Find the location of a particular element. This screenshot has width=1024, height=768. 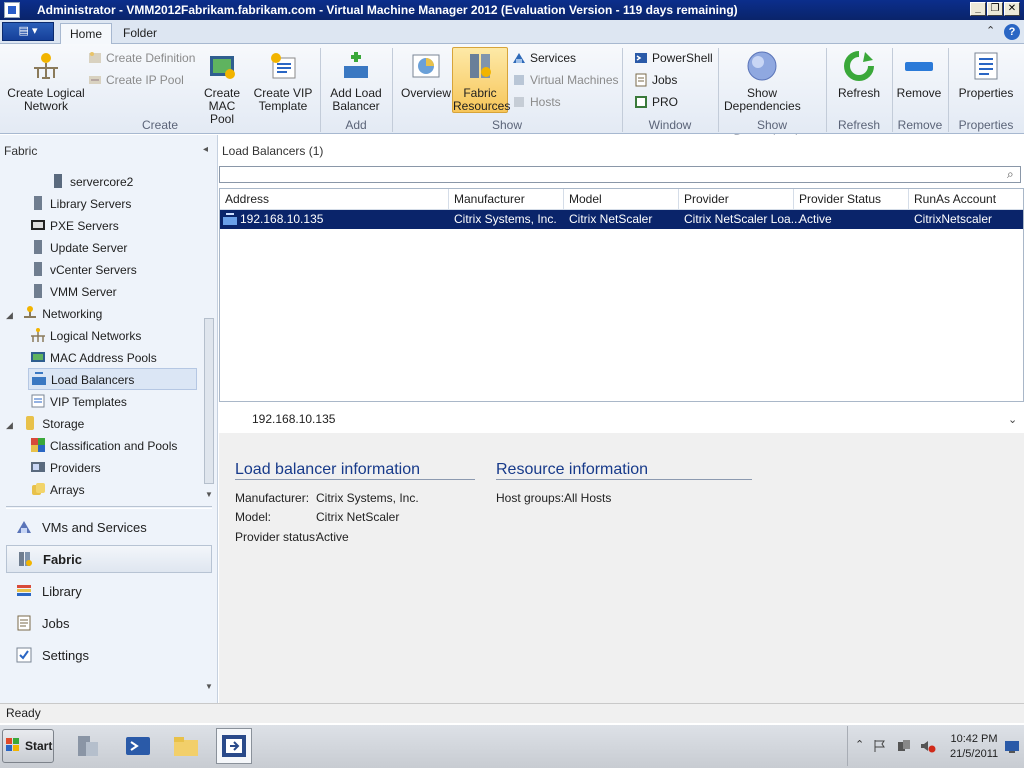

network-icon is located at coordinates (904, 746).